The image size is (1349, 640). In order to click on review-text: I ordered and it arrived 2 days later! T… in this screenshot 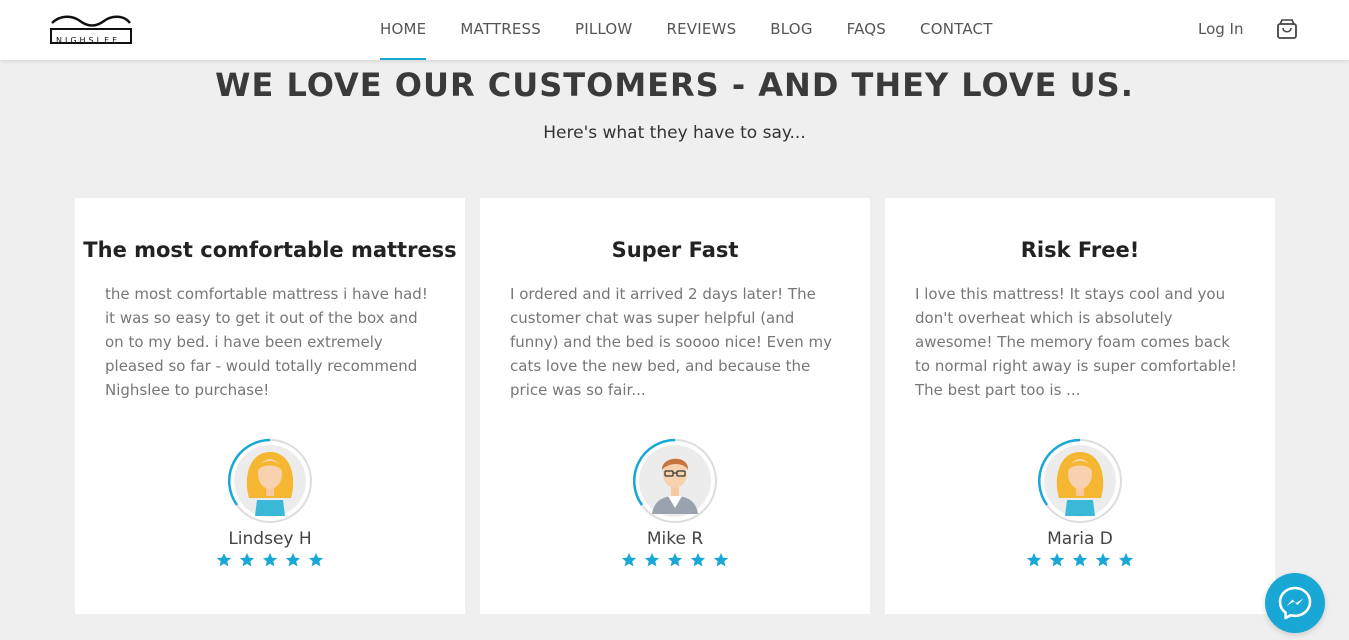, I will do `click(671, 342)`.